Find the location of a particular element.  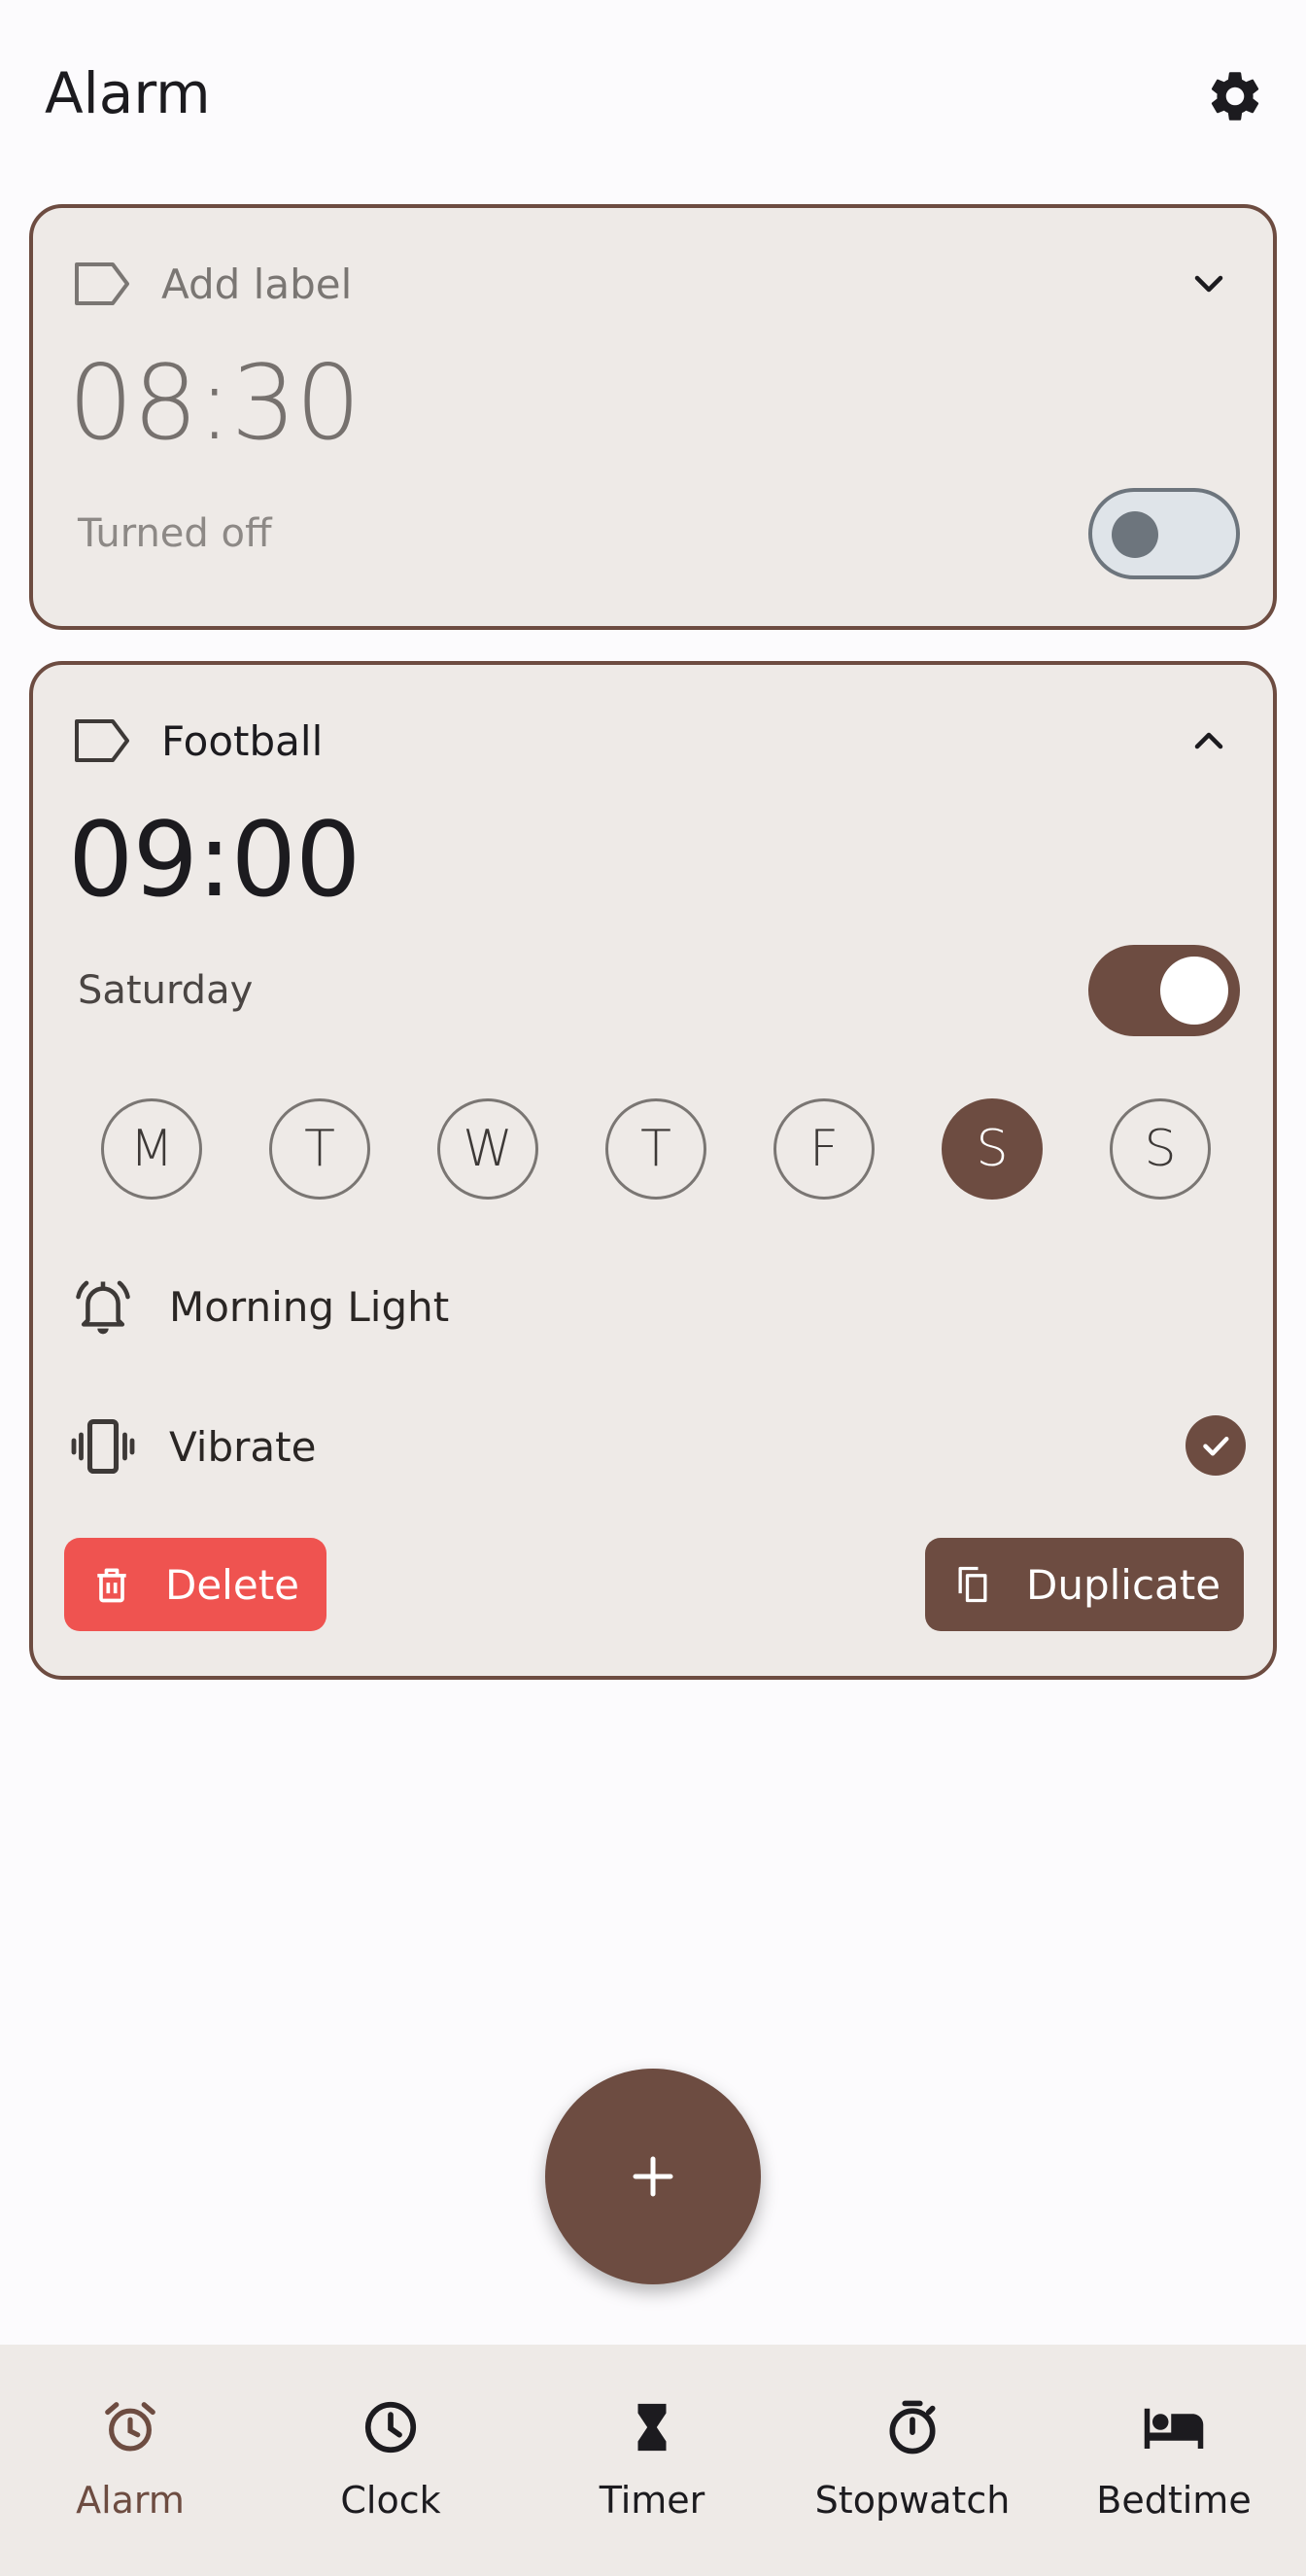

check-icon is located at coordinates (1216, 1446).